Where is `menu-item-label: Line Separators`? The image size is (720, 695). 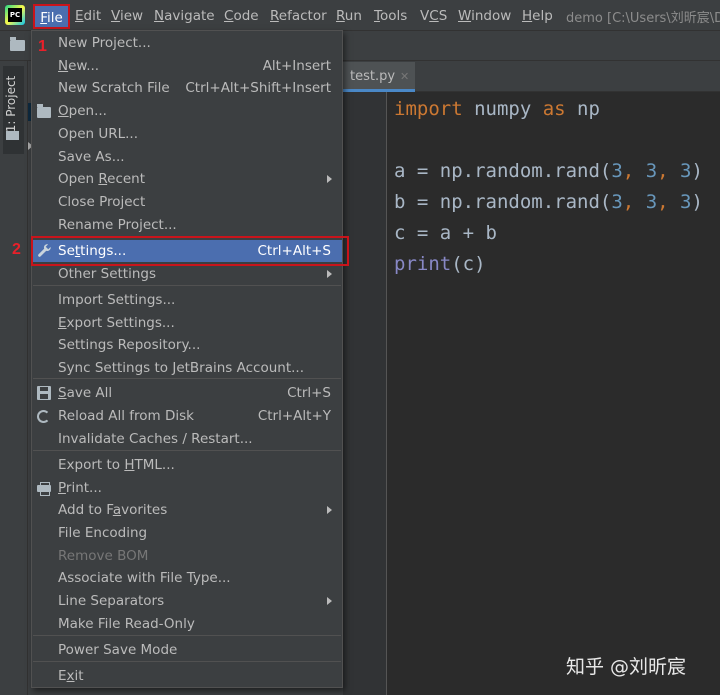
menu-item-label: Line Separators is located at coordinates (111, 601).